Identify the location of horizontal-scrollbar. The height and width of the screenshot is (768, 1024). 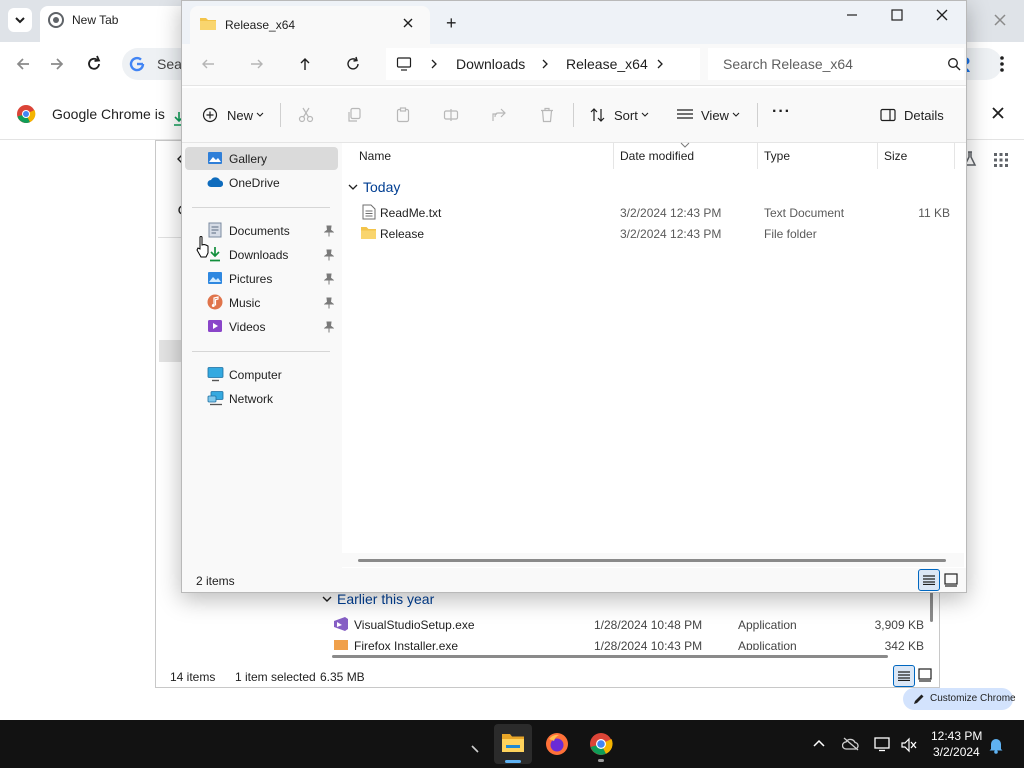
(652, 560).